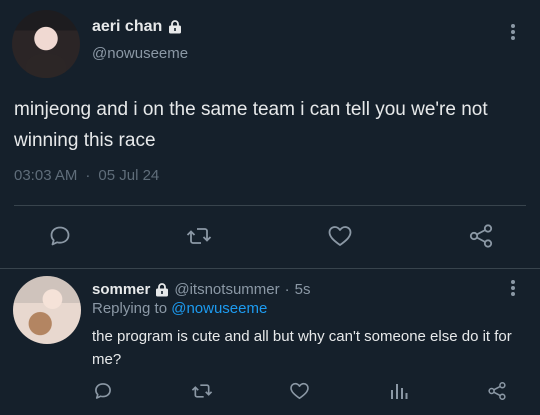  What do you see at coordinates (121, 289) in the screenshot?
I see `reply-display-name: sommer` at bounding box center [121, 289].